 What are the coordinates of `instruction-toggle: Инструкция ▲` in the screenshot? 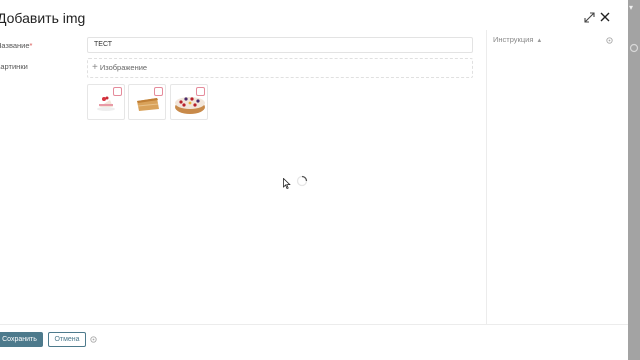 It's located at (517, 39).